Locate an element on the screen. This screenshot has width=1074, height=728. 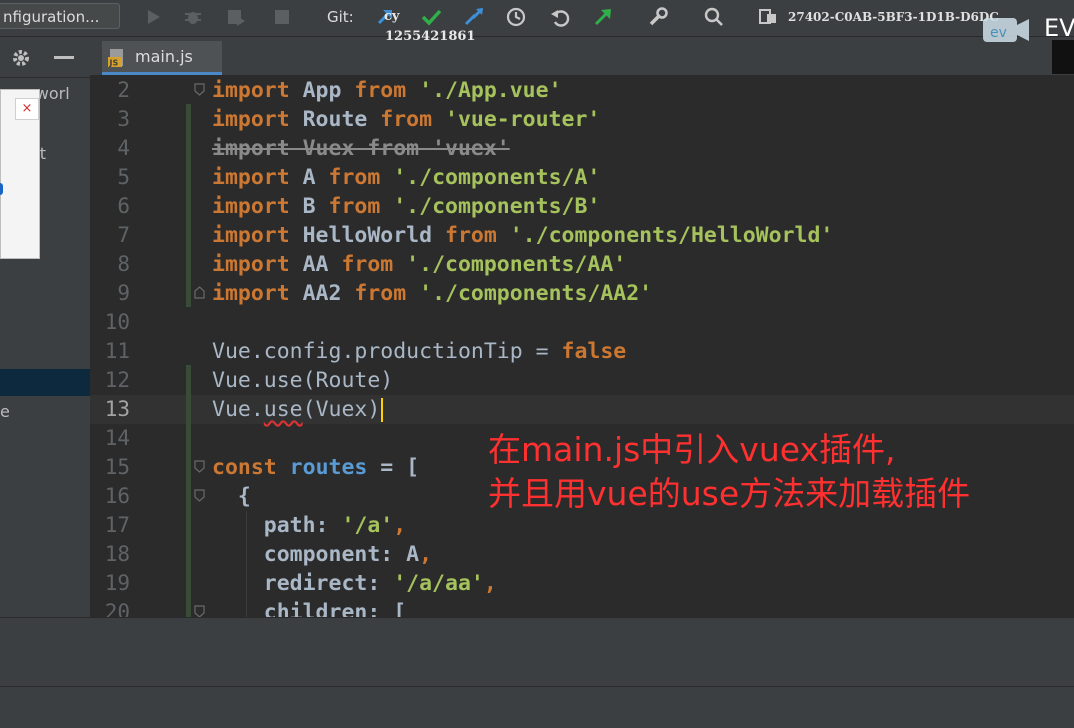
js-file-icon: JS is located at coordinates (117, 58).